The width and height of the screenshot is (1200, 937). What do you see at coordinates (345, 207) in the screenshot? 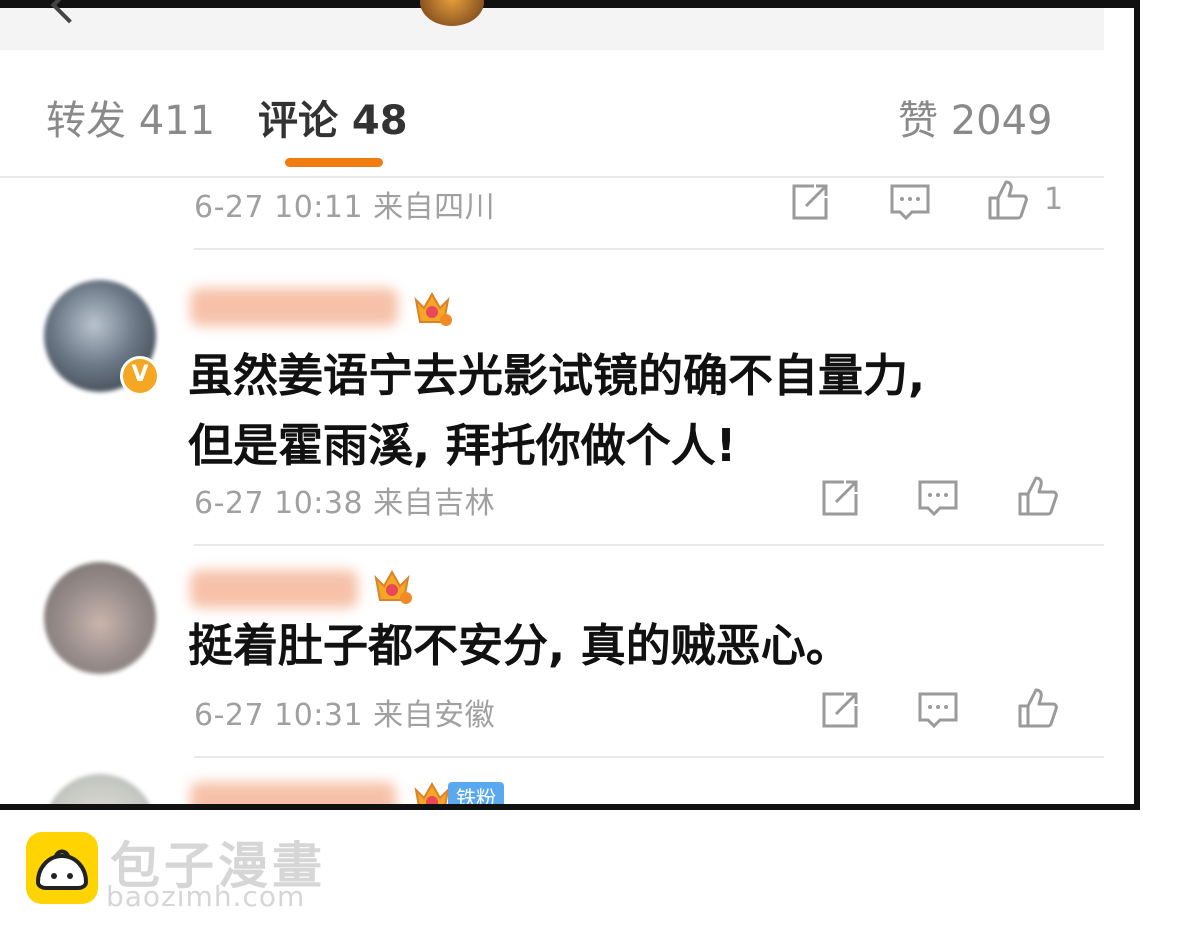
I see `comment-meta: 6-27 10:11 来自四川` at bounding box center [345, 207].